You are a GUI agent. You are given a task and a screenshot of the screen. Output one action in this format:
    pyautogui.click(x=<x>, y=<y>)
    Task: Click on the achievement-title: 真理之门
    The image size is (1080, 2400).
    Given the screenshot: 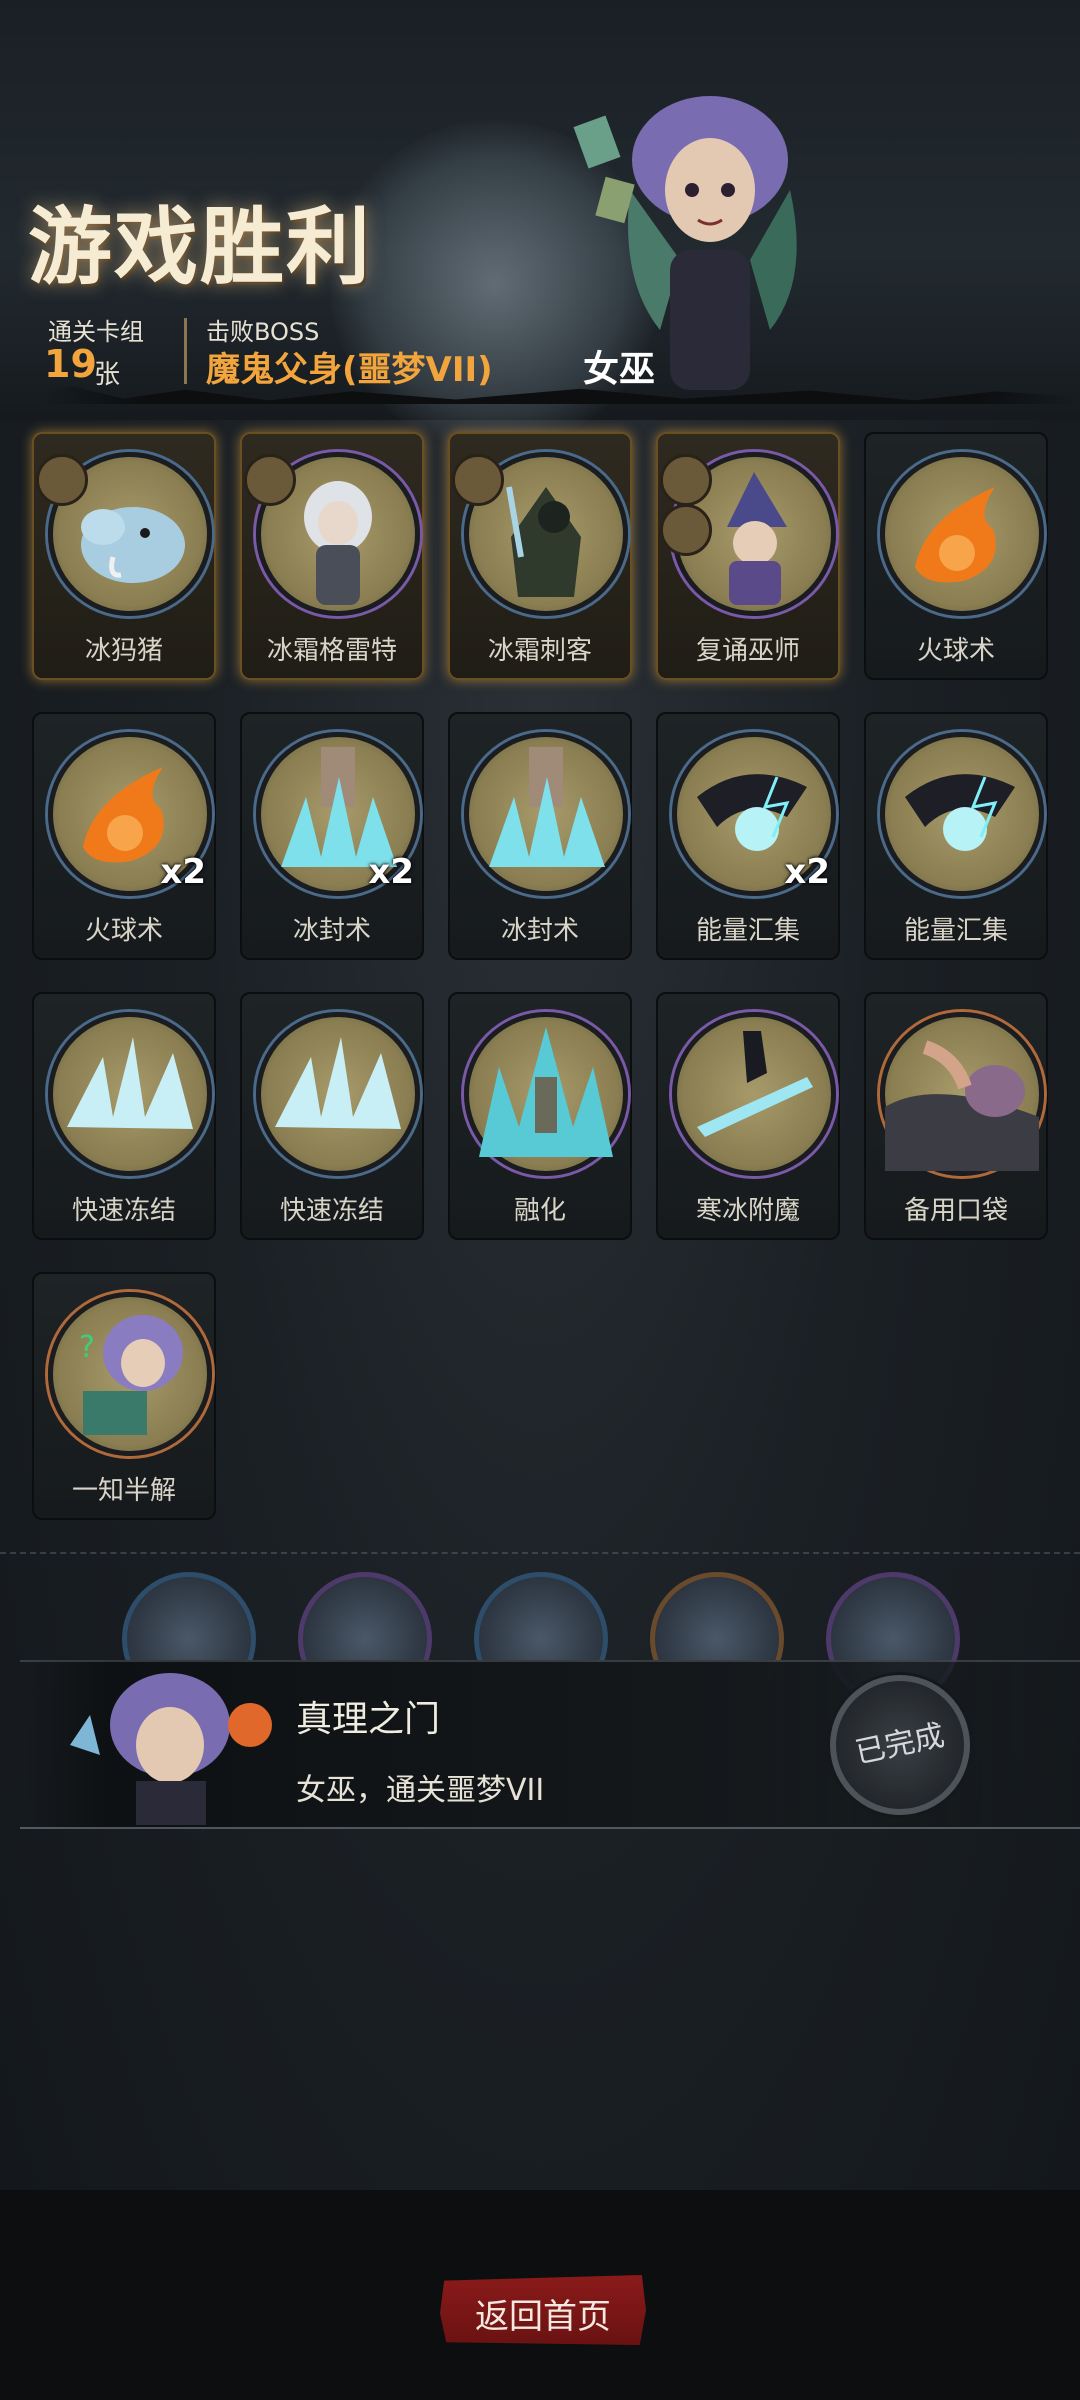 What is the action you would take?
    pyautogui.click(x=368, y=1719)
    